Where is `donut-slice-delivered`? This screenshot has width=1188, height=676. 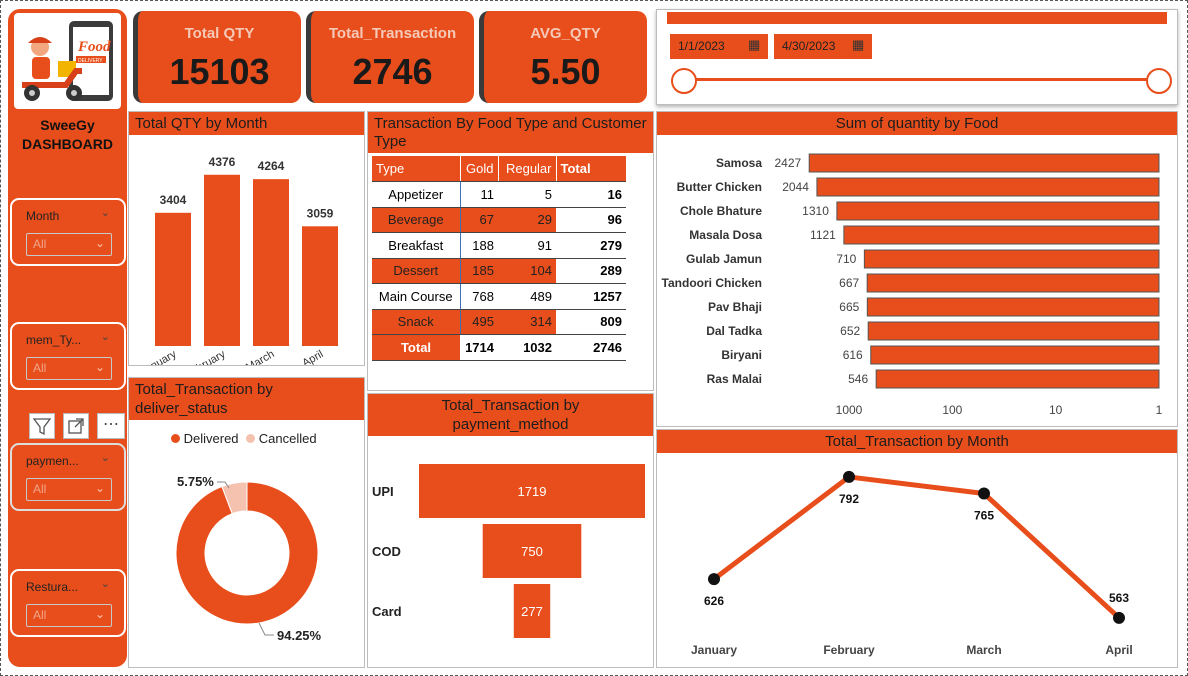 donut-slice-delivered is located at coordinates (247, 553).